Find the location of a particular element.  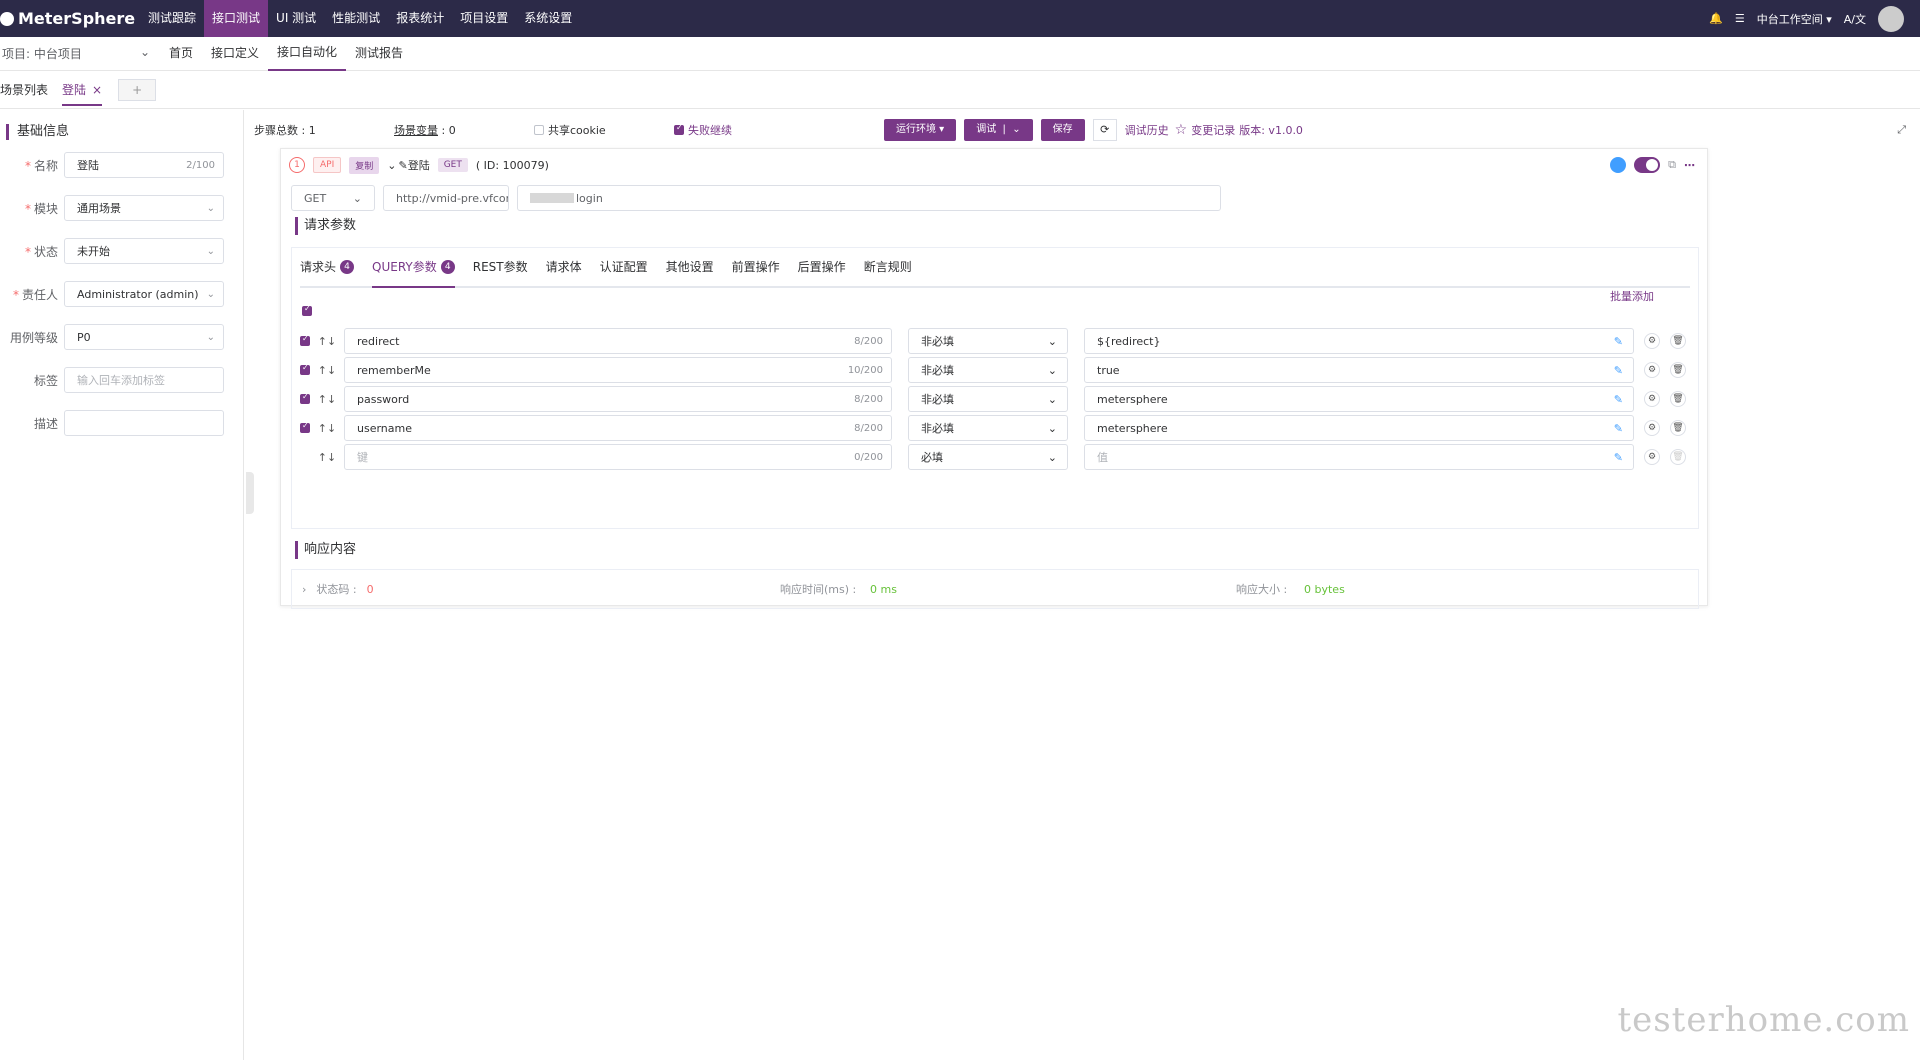

param-key-input: password 8/200 is located at coordinates (618, 399).